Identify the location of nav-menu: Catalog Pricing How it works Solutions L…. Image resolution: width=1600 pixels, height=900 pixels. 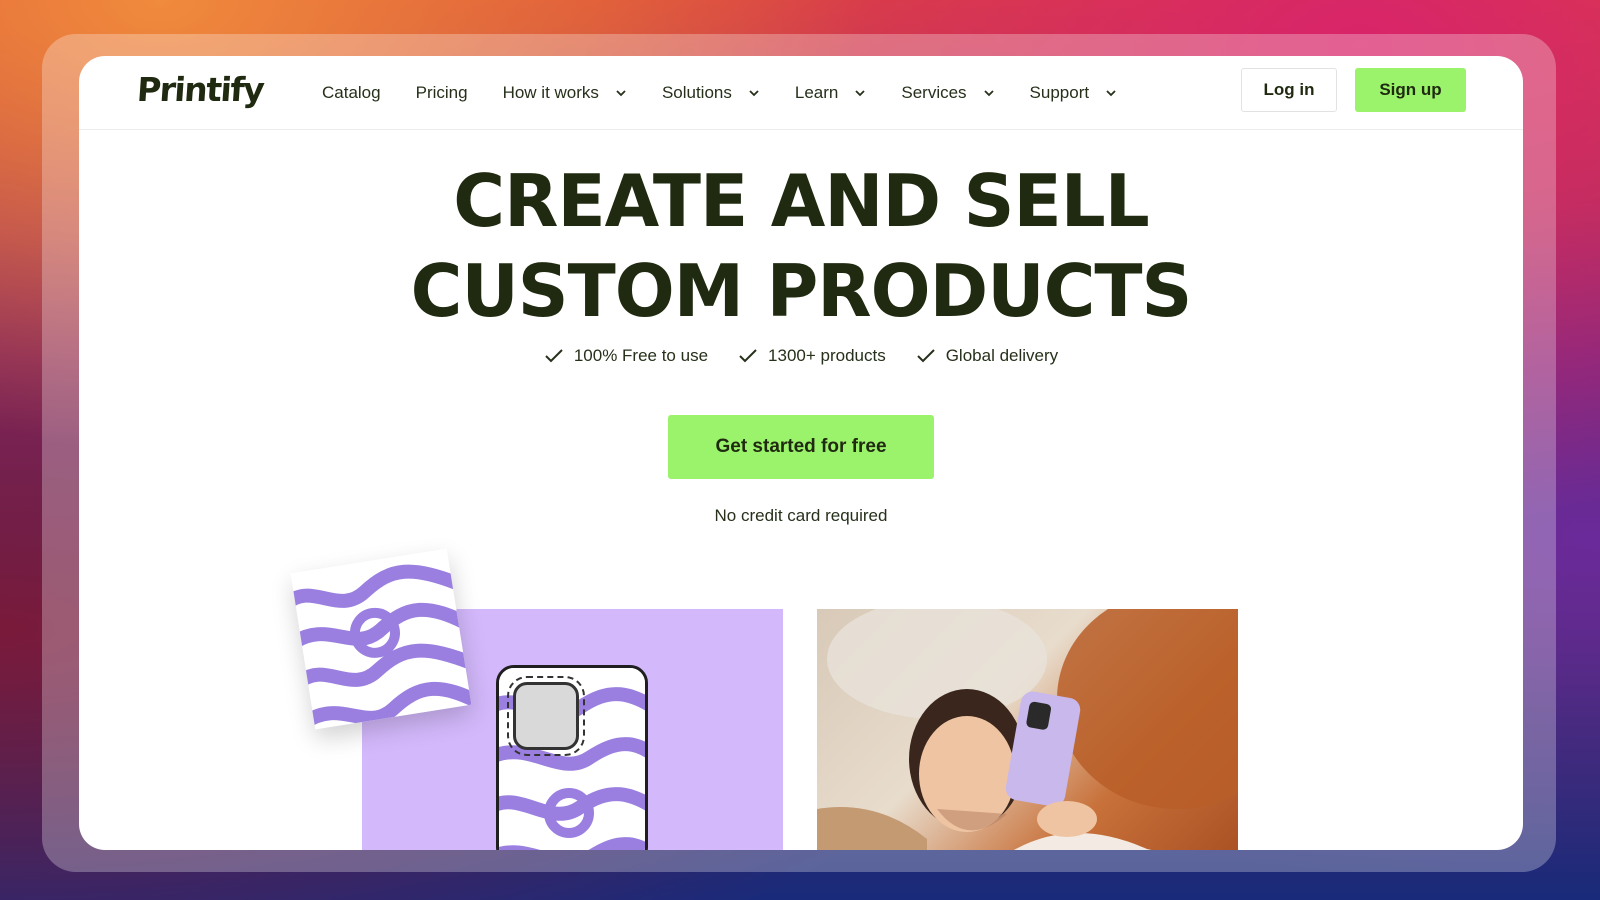
(737, 93).